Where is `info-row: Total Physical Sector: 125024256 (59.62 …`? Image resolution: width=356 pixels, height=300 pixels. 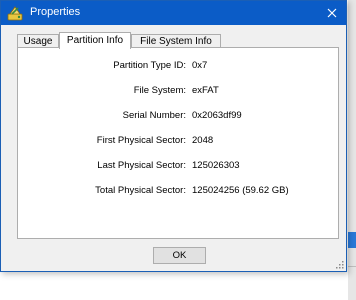
info-row: Total Physical Sector: 125024256 (59.62 … is located at coordinates (178, 192).